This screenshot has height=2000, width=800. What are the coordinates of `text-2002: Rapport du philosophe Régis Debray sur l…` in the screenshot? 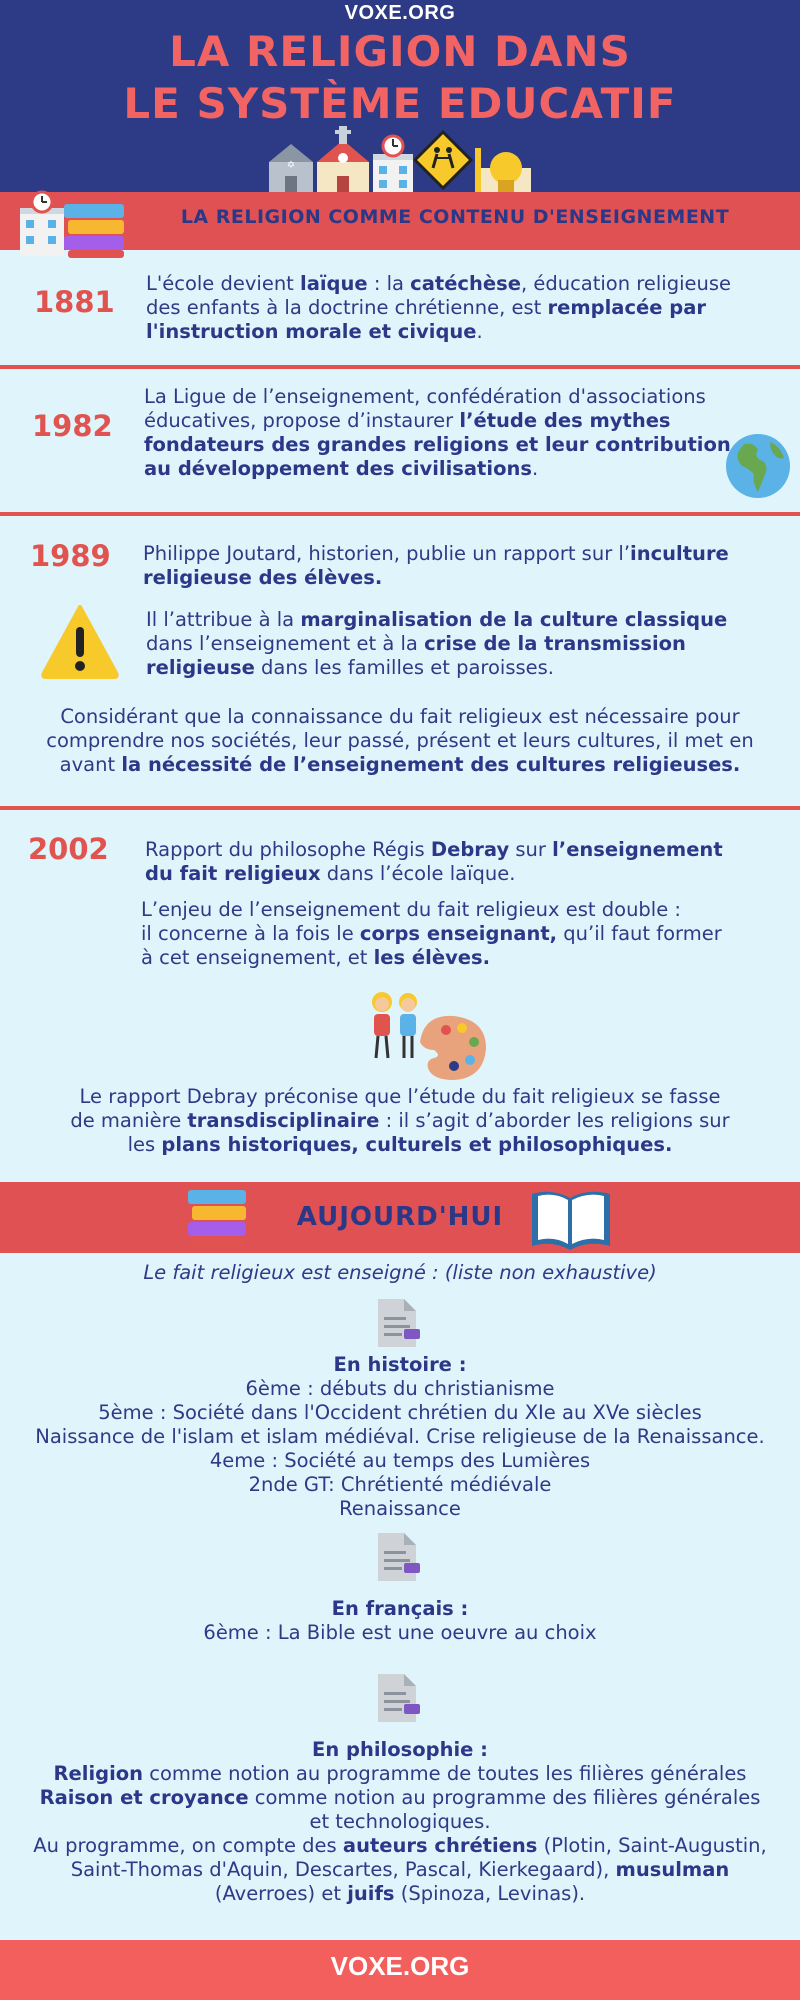 It's located at (434, 861).